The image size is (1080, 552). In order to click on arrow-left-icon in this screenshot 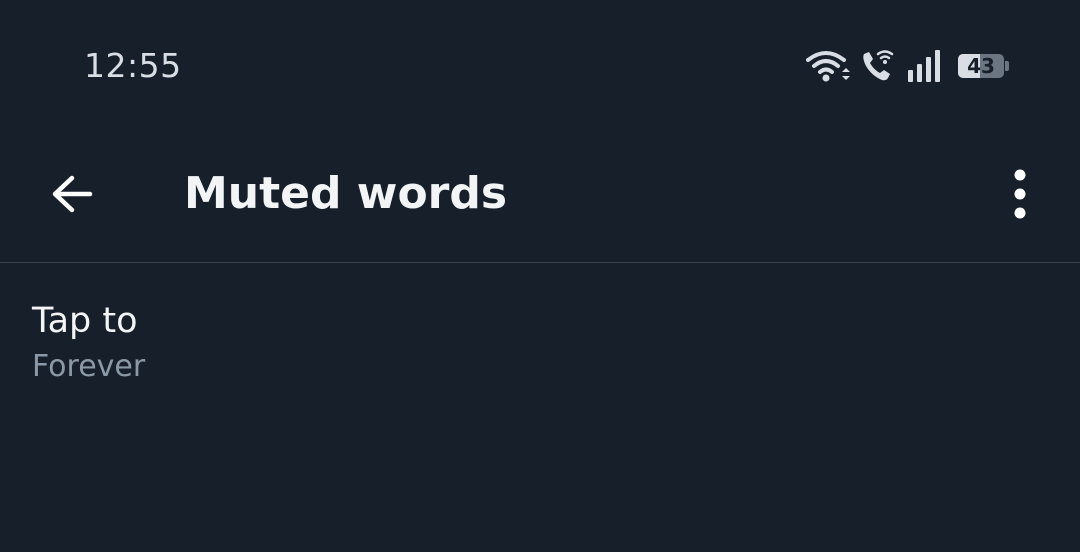, I will do `click(72, 194)`.